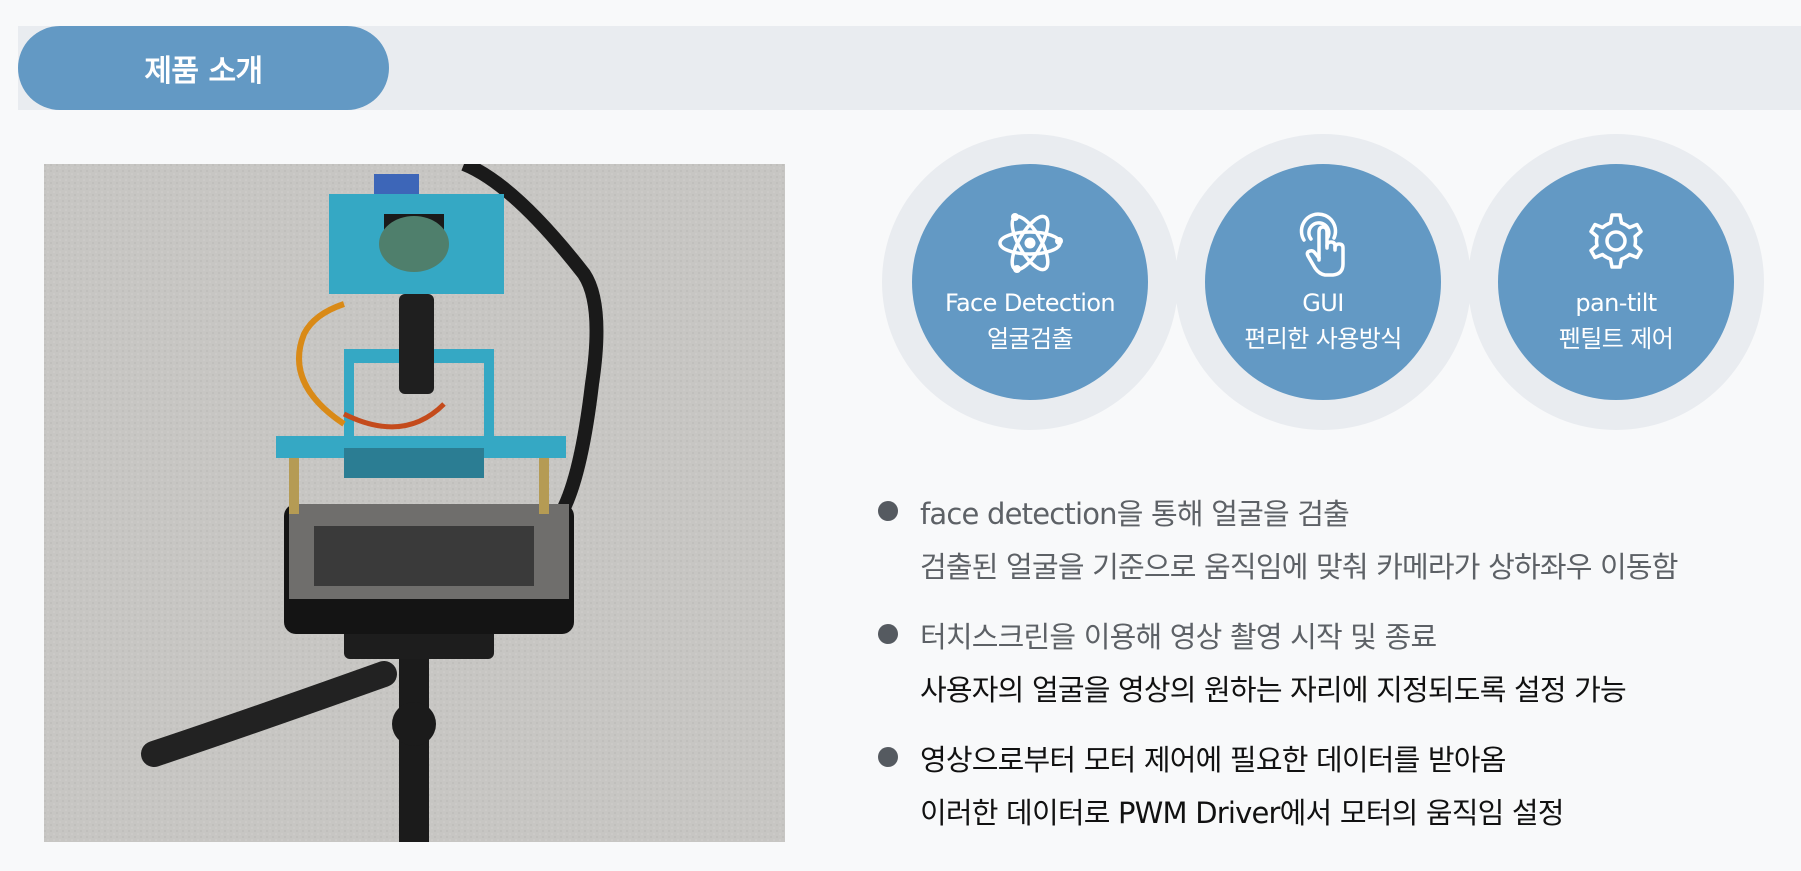 This screenshot has width=1801, height=871. I want to click on feature-title: GUI, so click(1323, 303).